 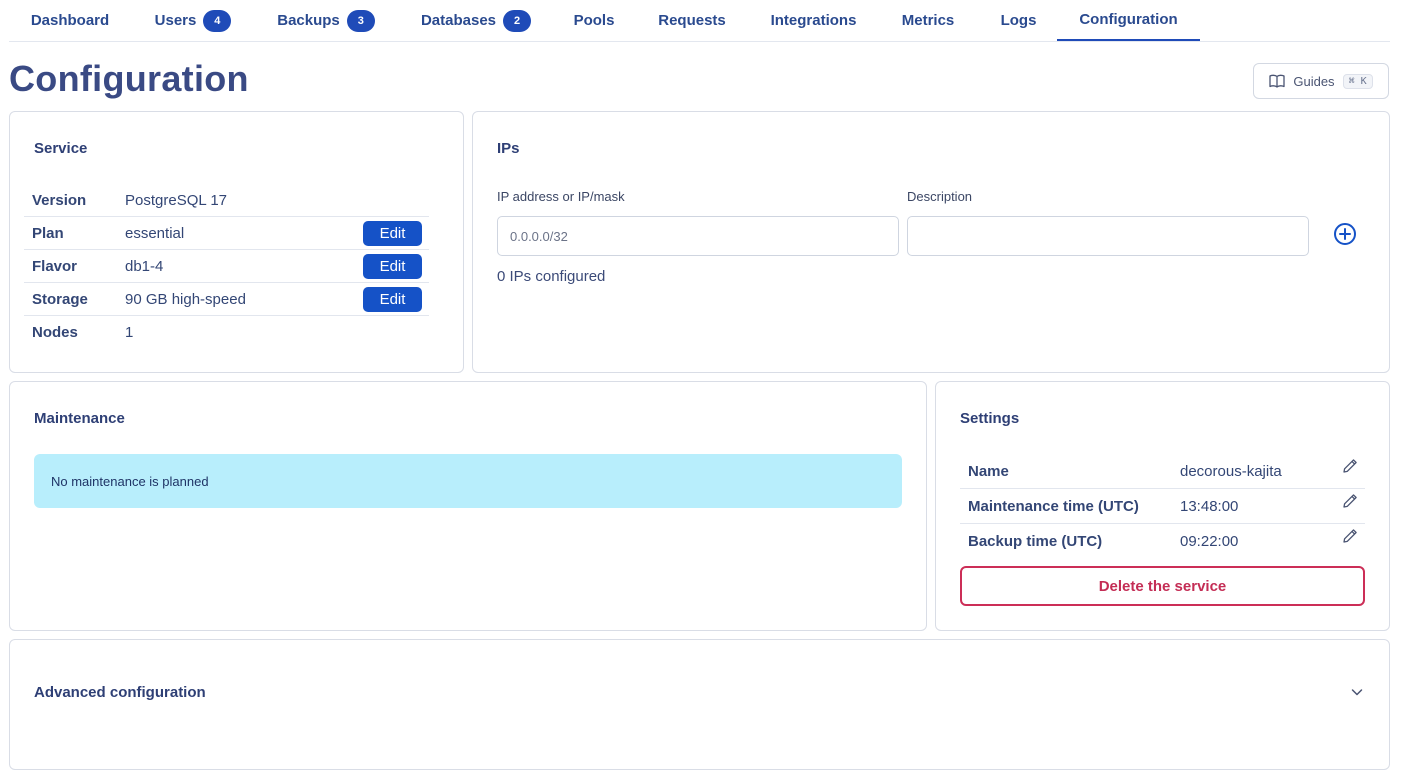 What do you see at coordinates (1357, 692) in the screenshot?
I see `chevron-down-icon` at bounding box center [1357, 692].